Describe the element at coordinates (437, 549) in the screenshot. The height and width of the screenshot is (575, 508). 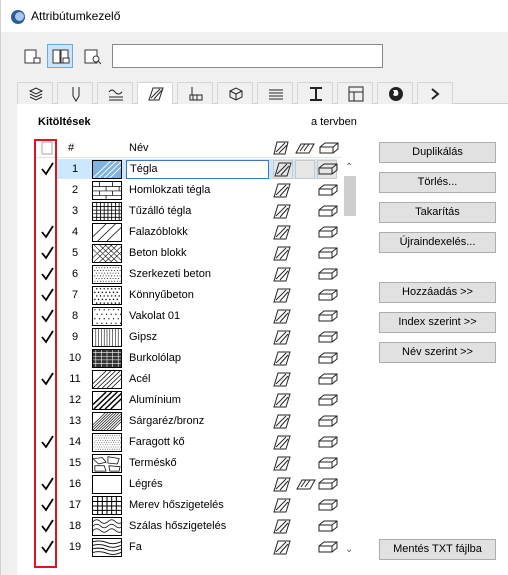
I see `save-txt-button: Mentés TXT fájlba` at that location.